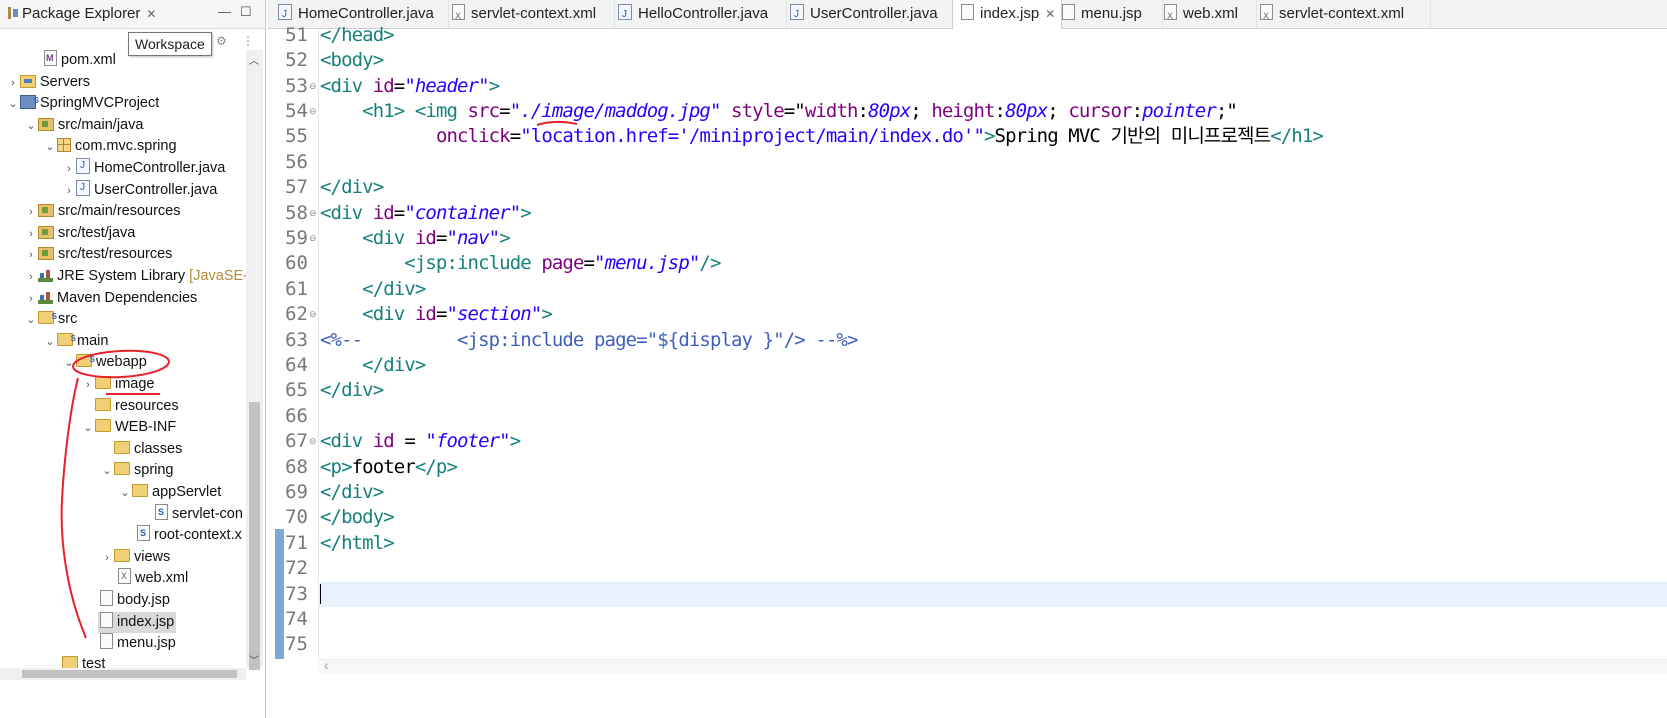 This screenshot has height=718, width=1667. What do you see at coordinates (1007, 14) in the screenshot?
I see `editor-tab-active: index.jsp ✕` at bounding box center [1007, 14].